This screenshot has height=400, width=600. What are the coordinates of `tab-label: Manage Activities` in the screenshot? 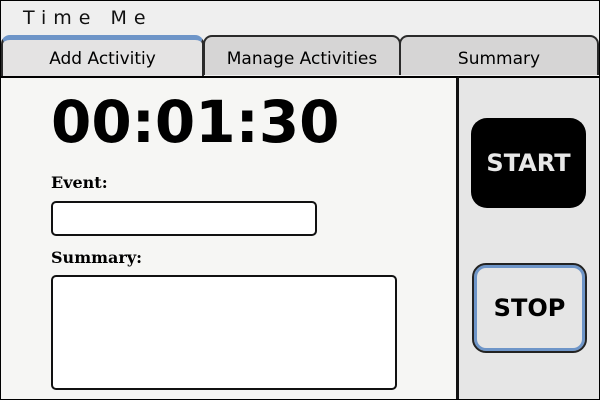 It's located at (302, 59).